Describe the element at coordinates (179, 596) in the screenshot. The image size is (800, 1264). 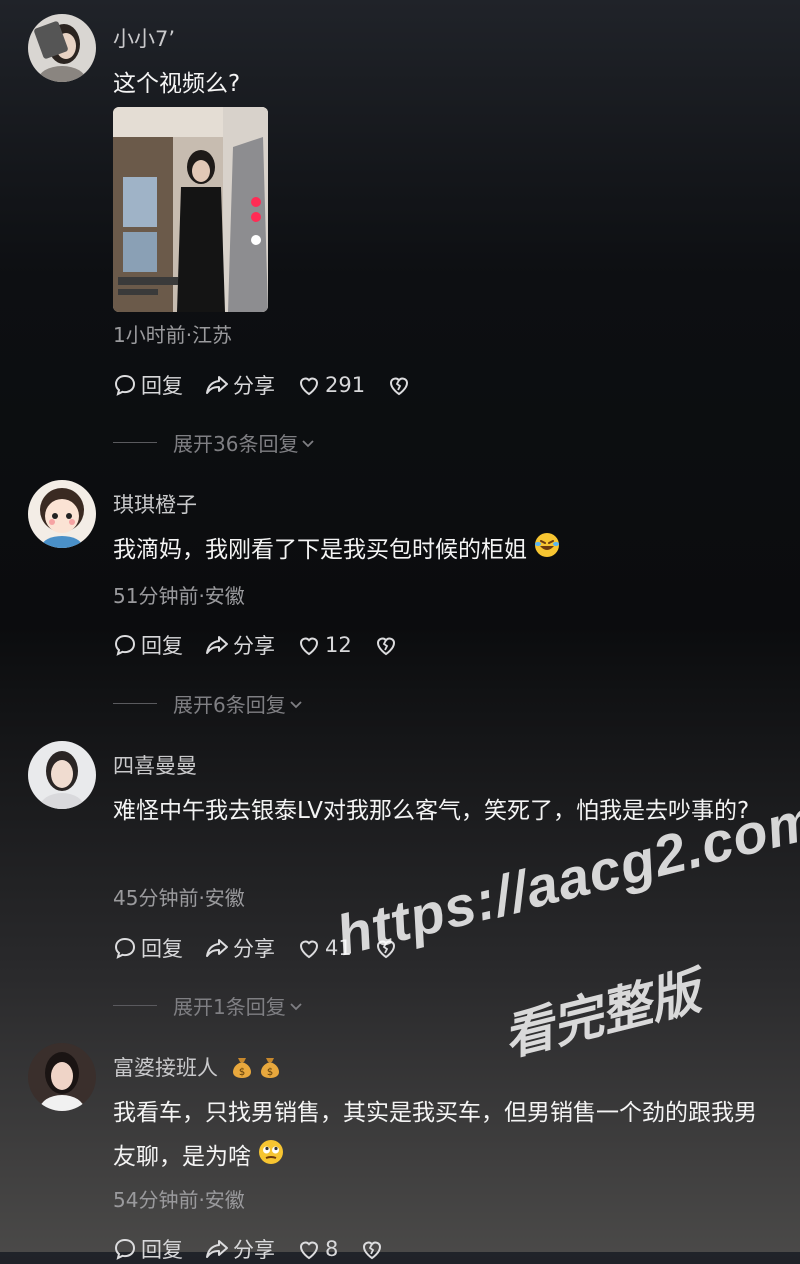
I see `comment-meta: 51分钟前·安徽` at that location.